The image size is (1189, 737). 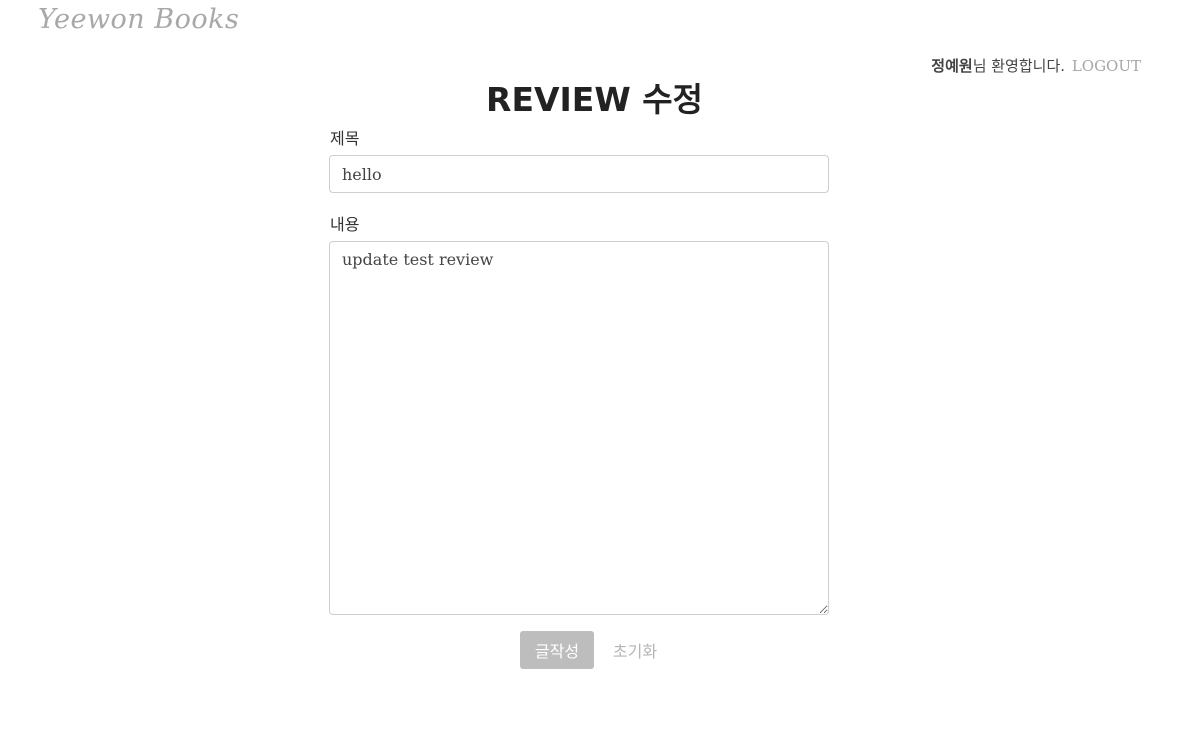 I want to click on content-label: 내용, so click(x=345, y=224).